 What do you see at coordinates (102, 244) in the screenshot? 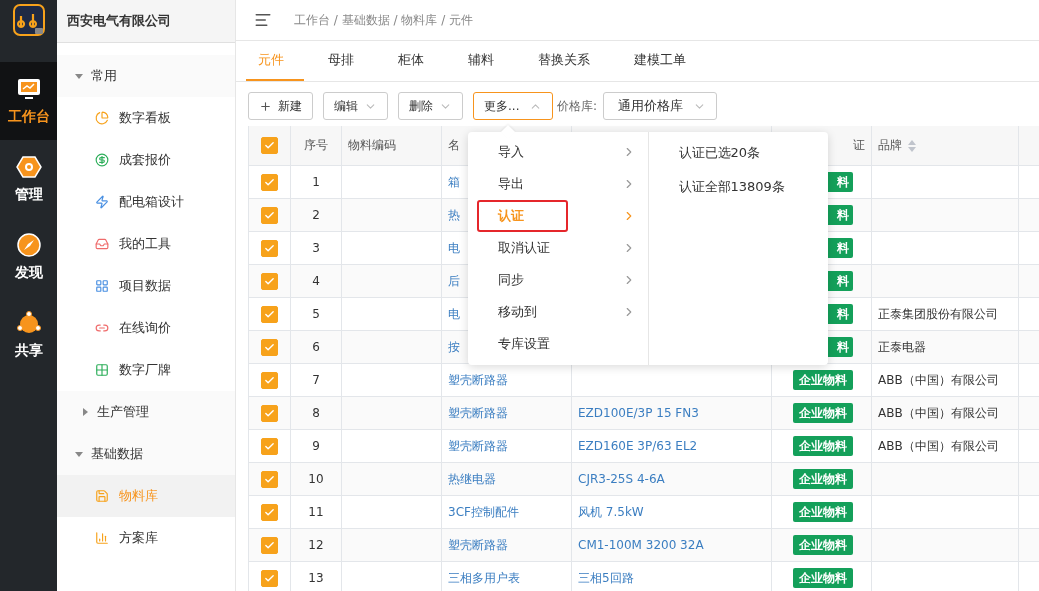
I see `tray-icon` at bounding box center [102, 244].